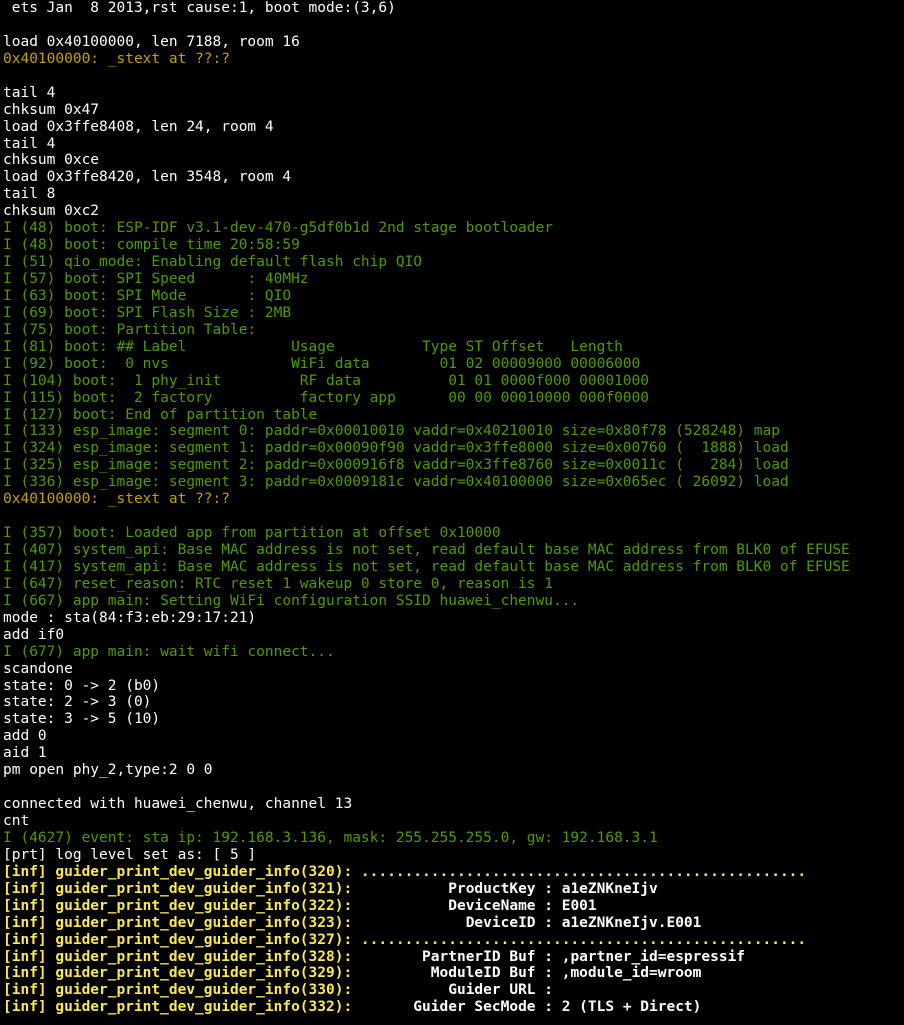  I want to click on terminal-line-text: add 0, so click(25, 736).